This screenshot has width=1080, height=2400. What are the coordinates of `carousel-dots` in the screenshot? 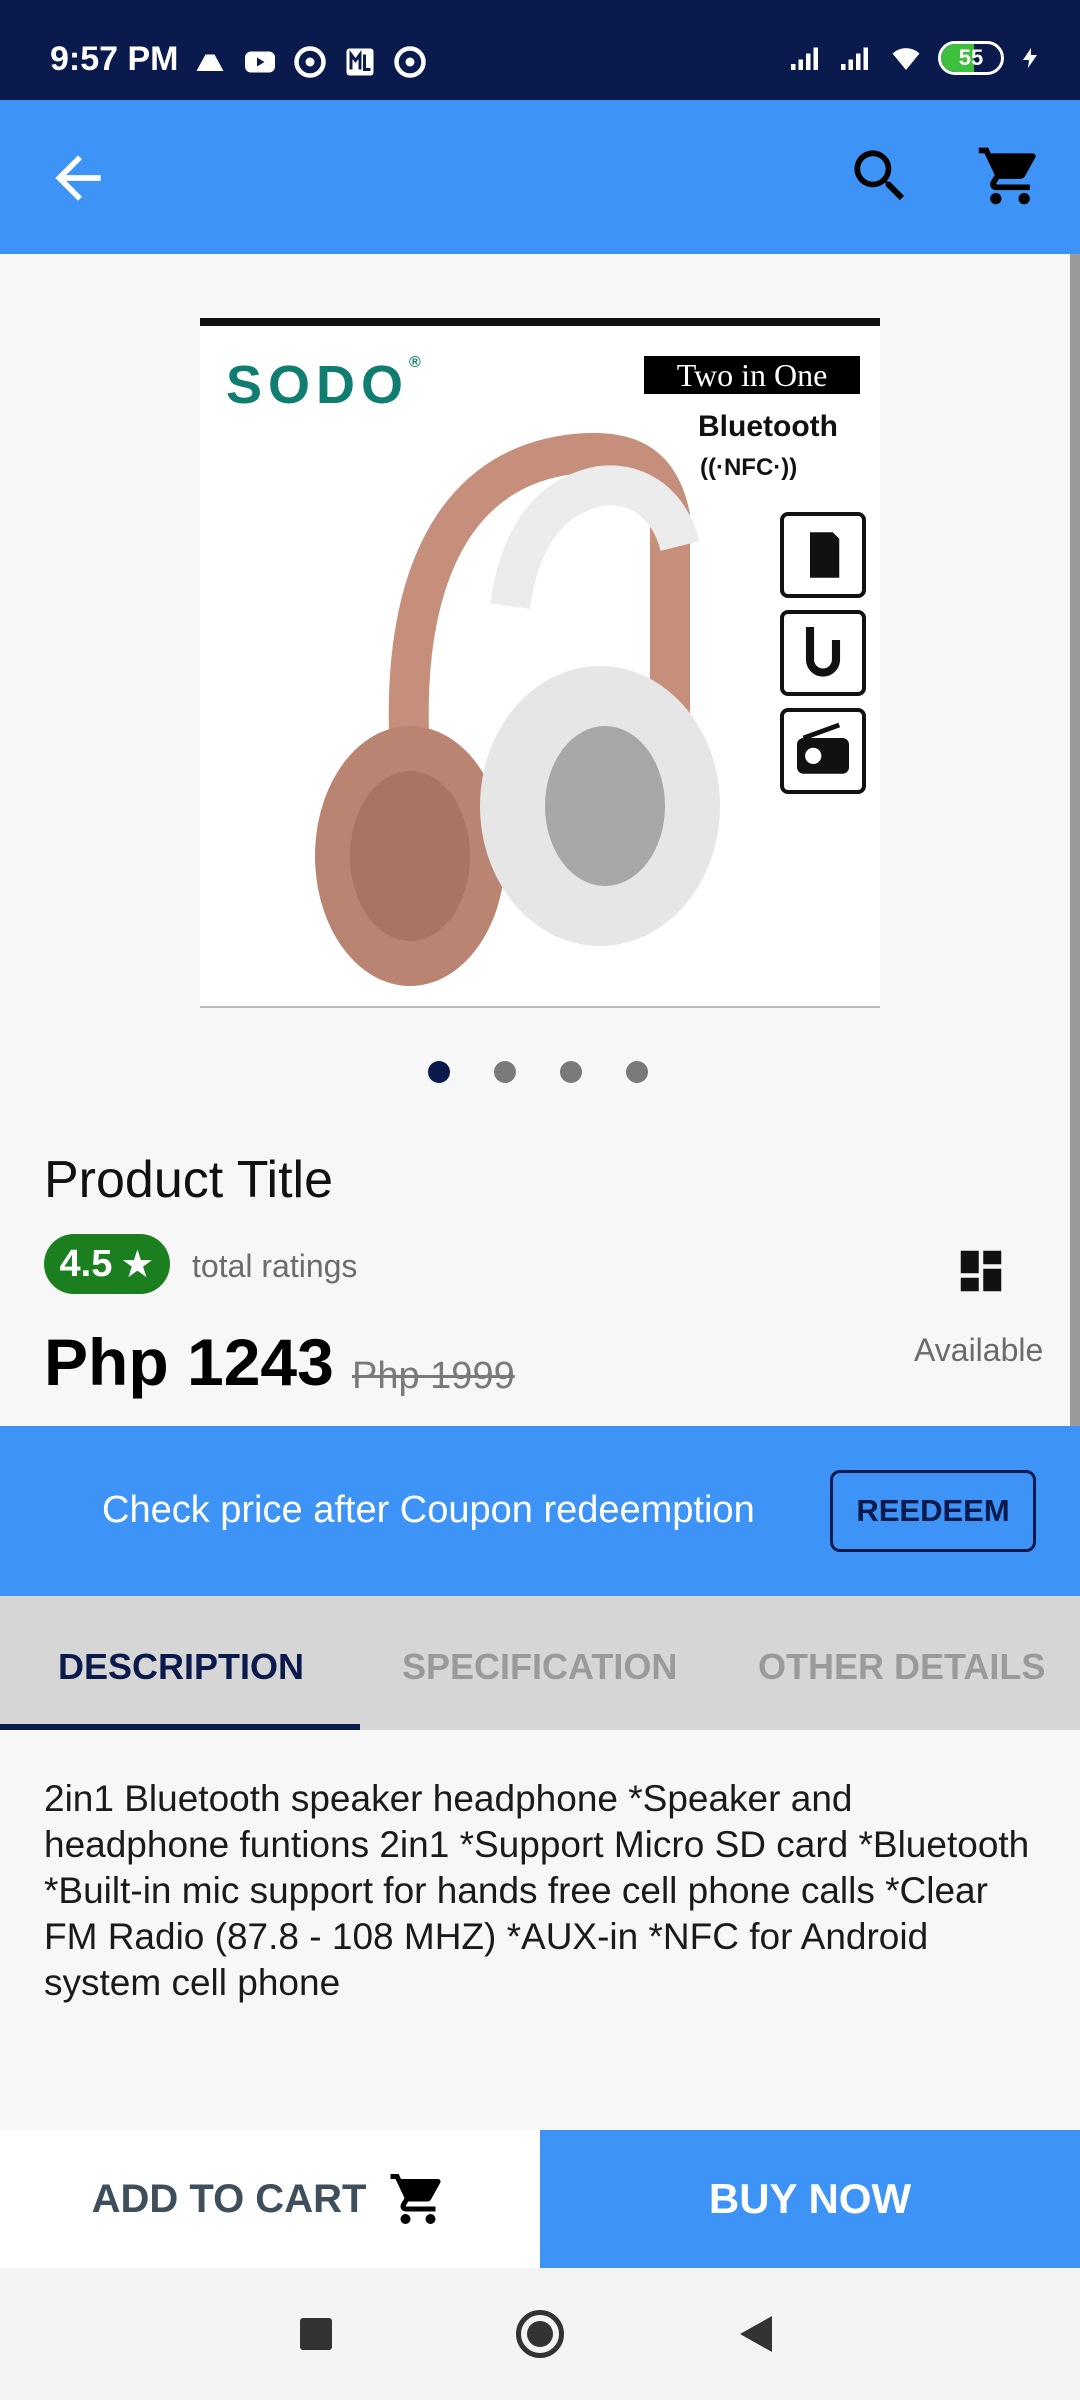 It's located at (538, 1072).